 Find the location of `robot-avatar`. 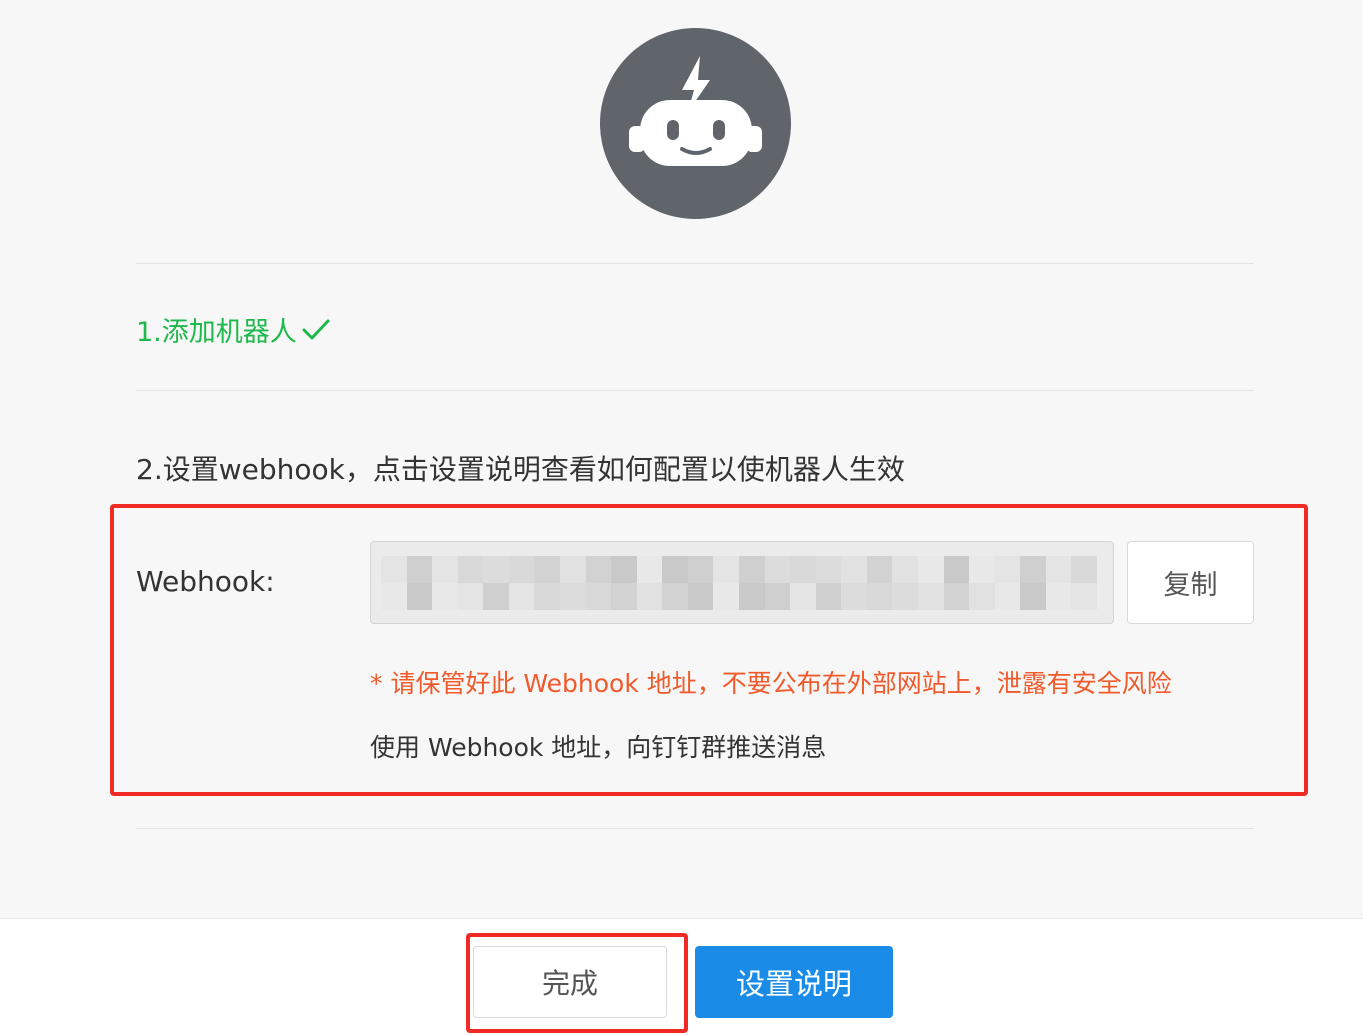

robot-avatar is located at coordinates (695, 123).